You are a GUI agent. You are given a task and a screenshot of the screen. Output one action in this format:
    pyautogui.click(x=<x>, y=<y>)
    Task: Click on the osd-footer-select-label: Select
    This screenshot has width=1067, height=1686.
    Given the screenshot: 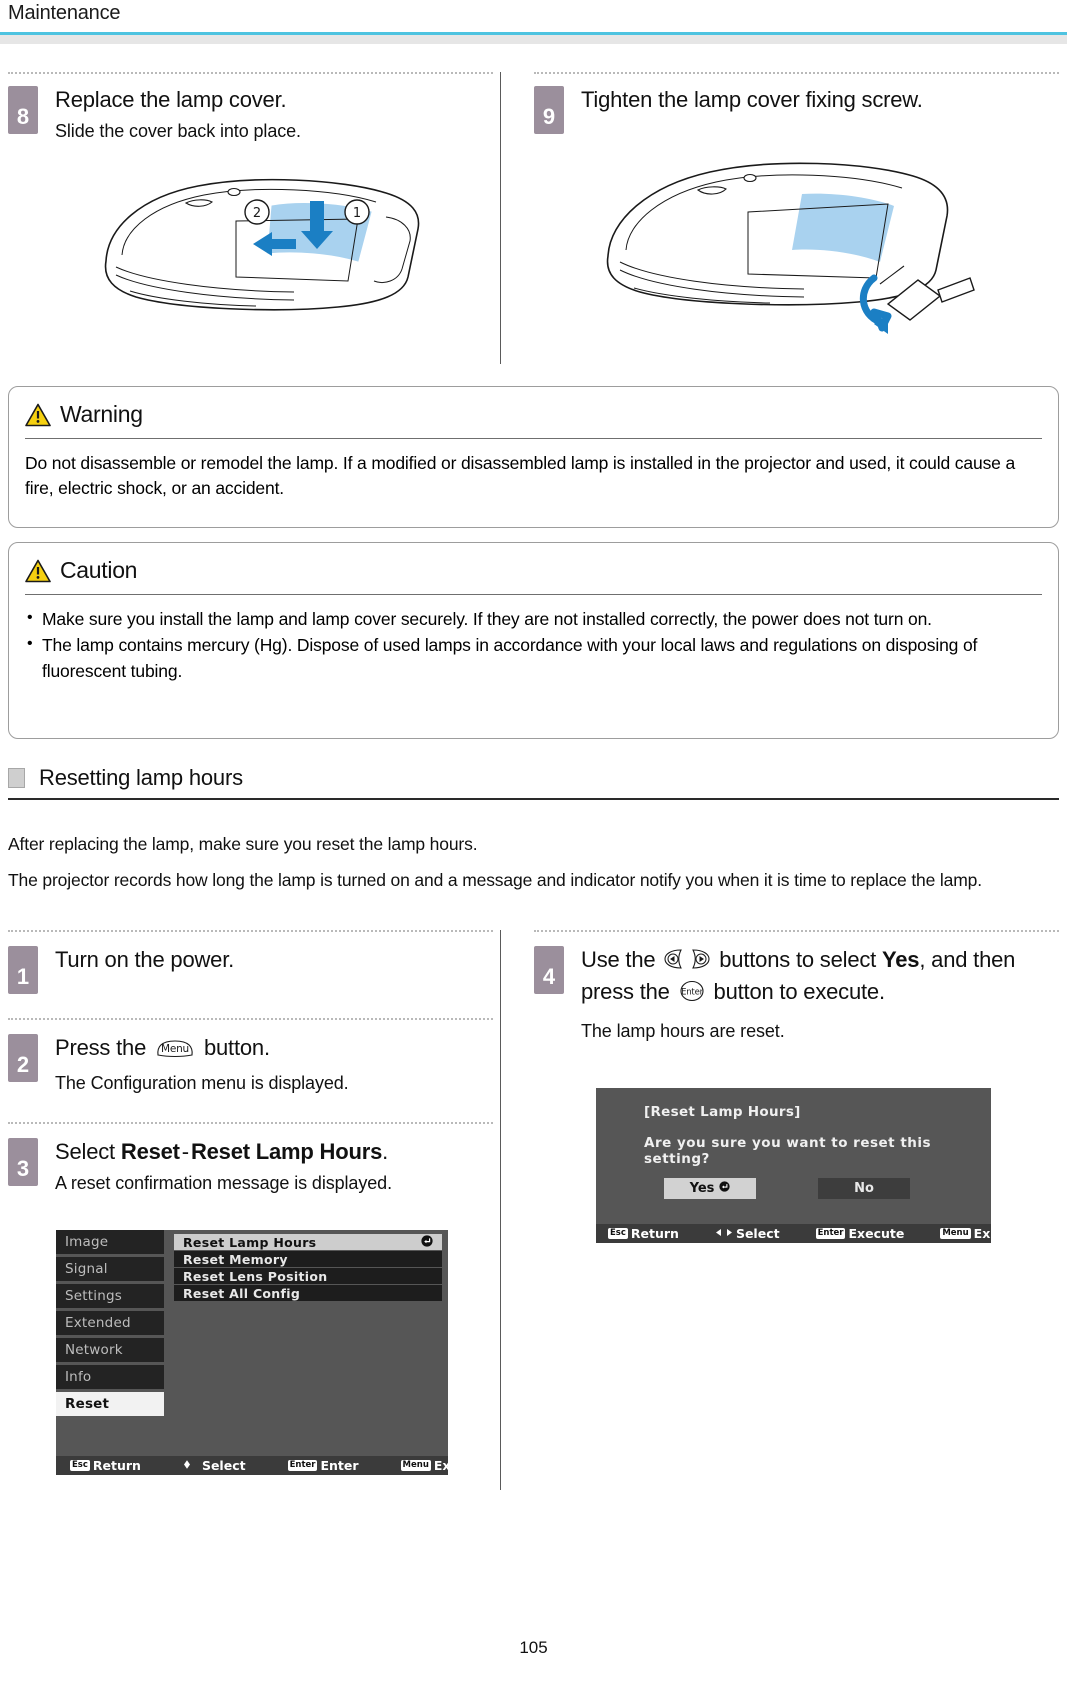 What is the action you would take?
    pyautogui.click(x=223, y=1465)
    